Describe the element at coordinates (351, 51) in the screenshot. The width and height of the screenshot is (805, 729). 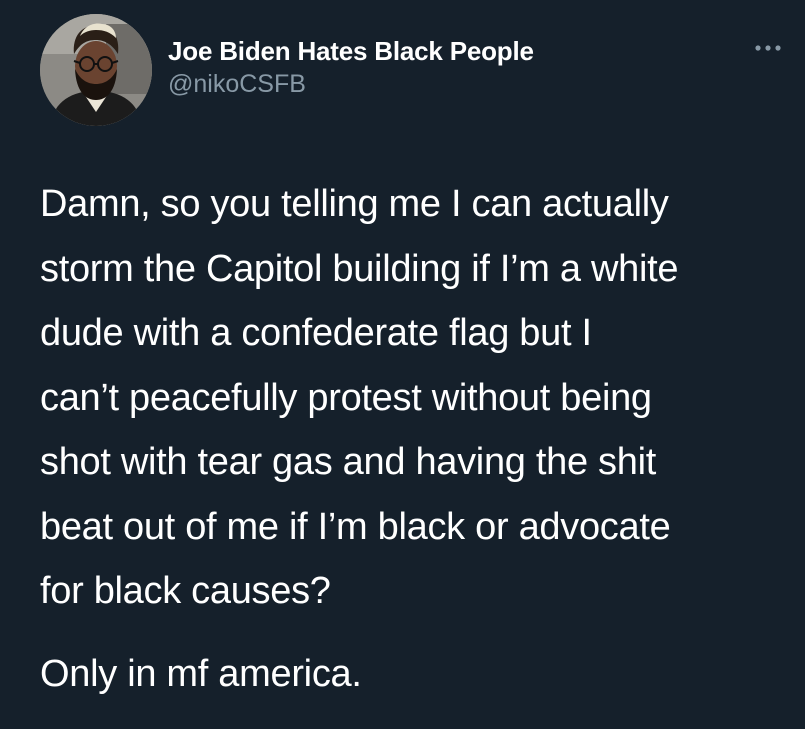
I see `display-name: Joe Biden Hates Black People` at that location.